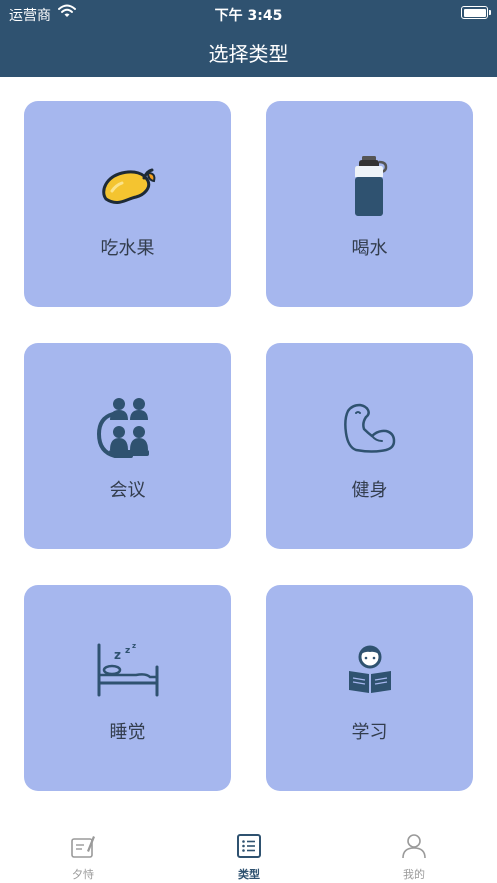 The height and width of the screenshot is (883, 497). Describe the element at coordinates (128, 186) in the screenshot. I see `mango-icon` at that location.